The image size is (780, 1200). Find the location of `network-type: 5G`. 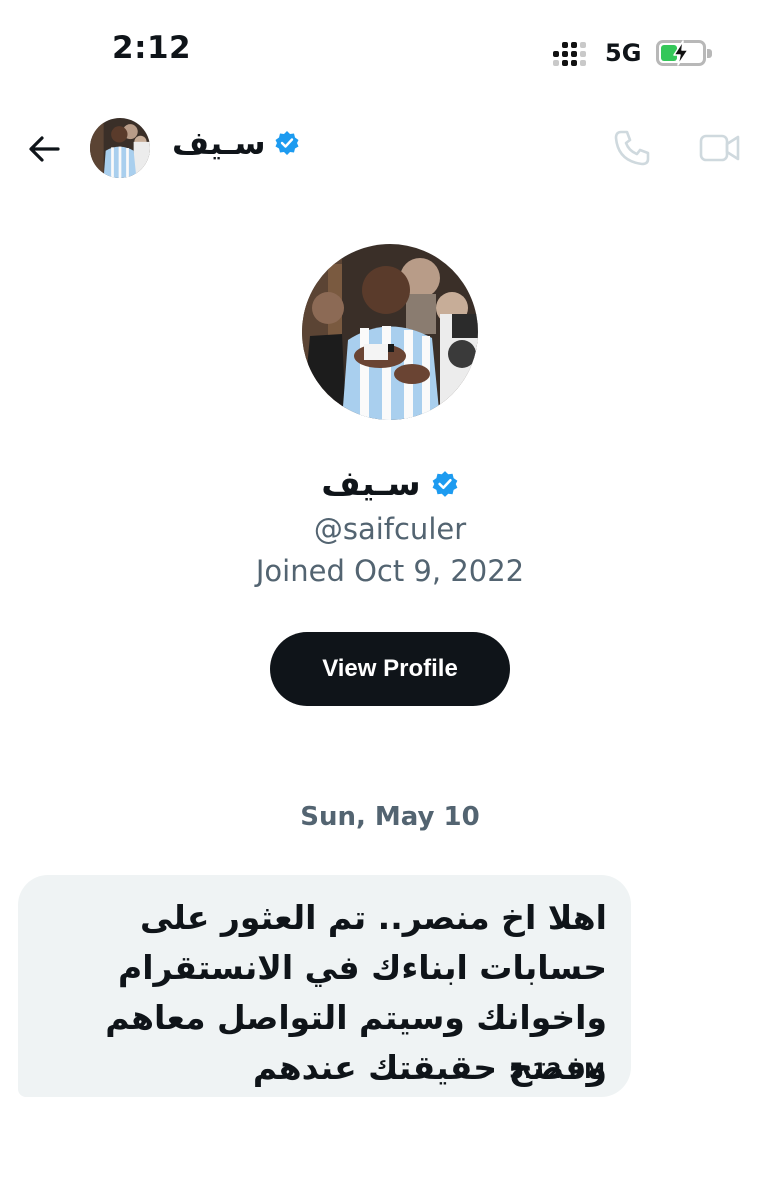

network-type: 5G is located at coordinates (623, 53).